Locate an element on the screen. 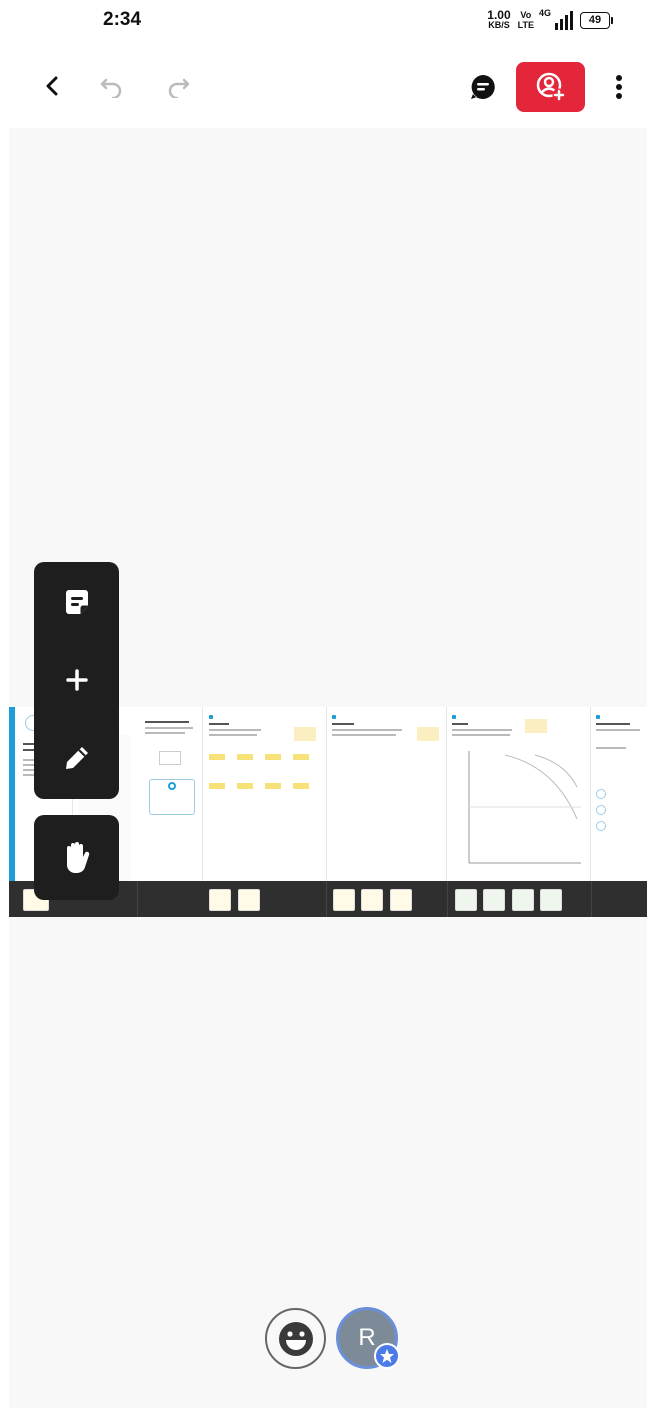 The height and width of the screenshot is (1408, 647). undo-button is located at coordinates (112, 86).